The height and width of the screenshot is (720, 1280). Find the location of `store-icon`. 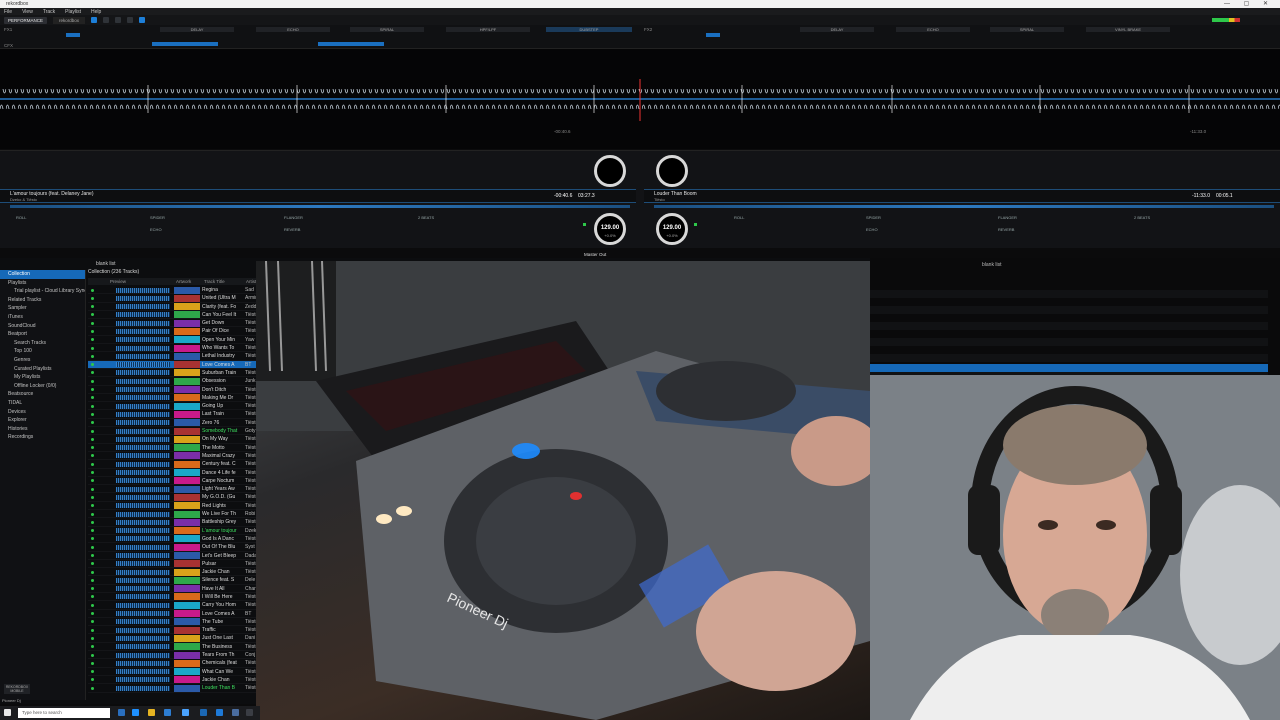

store-icon is located at coordinates (167, 712).